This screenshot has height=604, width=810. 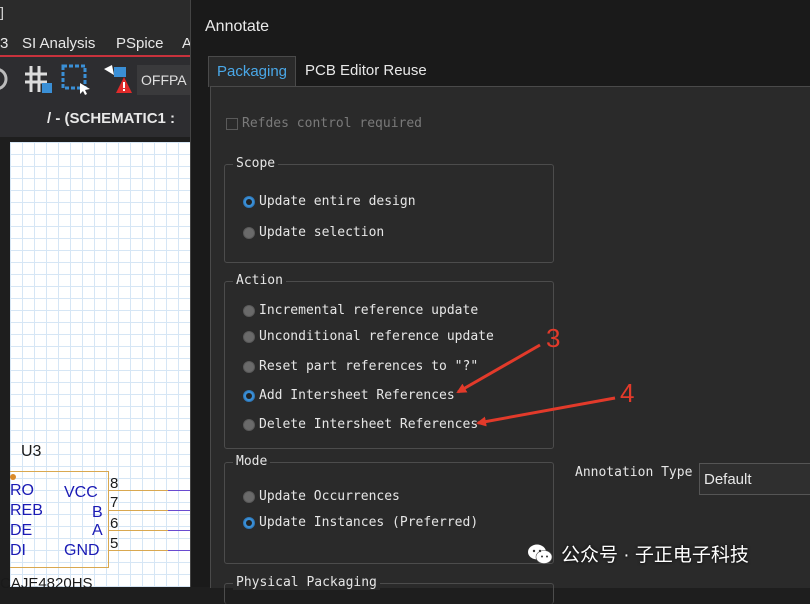 I want to click on annotation-arrows, so click(x=536, y=385).